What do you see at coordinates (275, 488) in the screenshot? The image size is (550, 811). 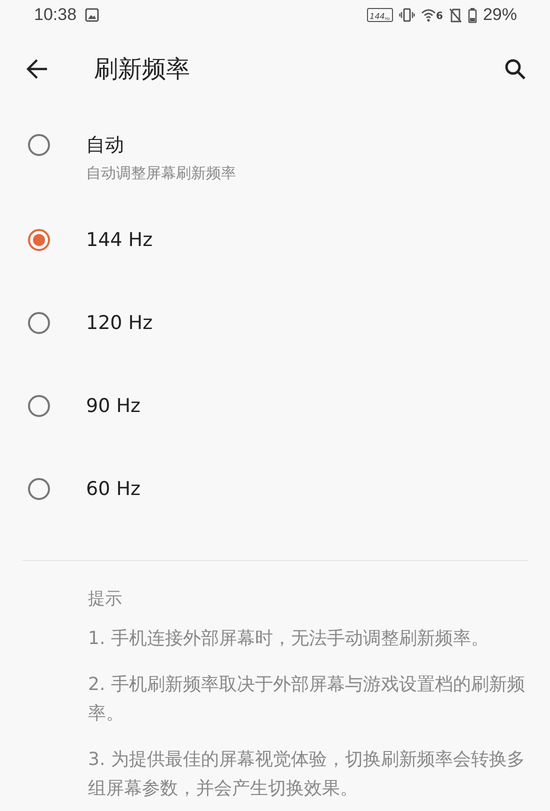 I see `radio-option: 60 Hz` at bounding box center [275, 488].